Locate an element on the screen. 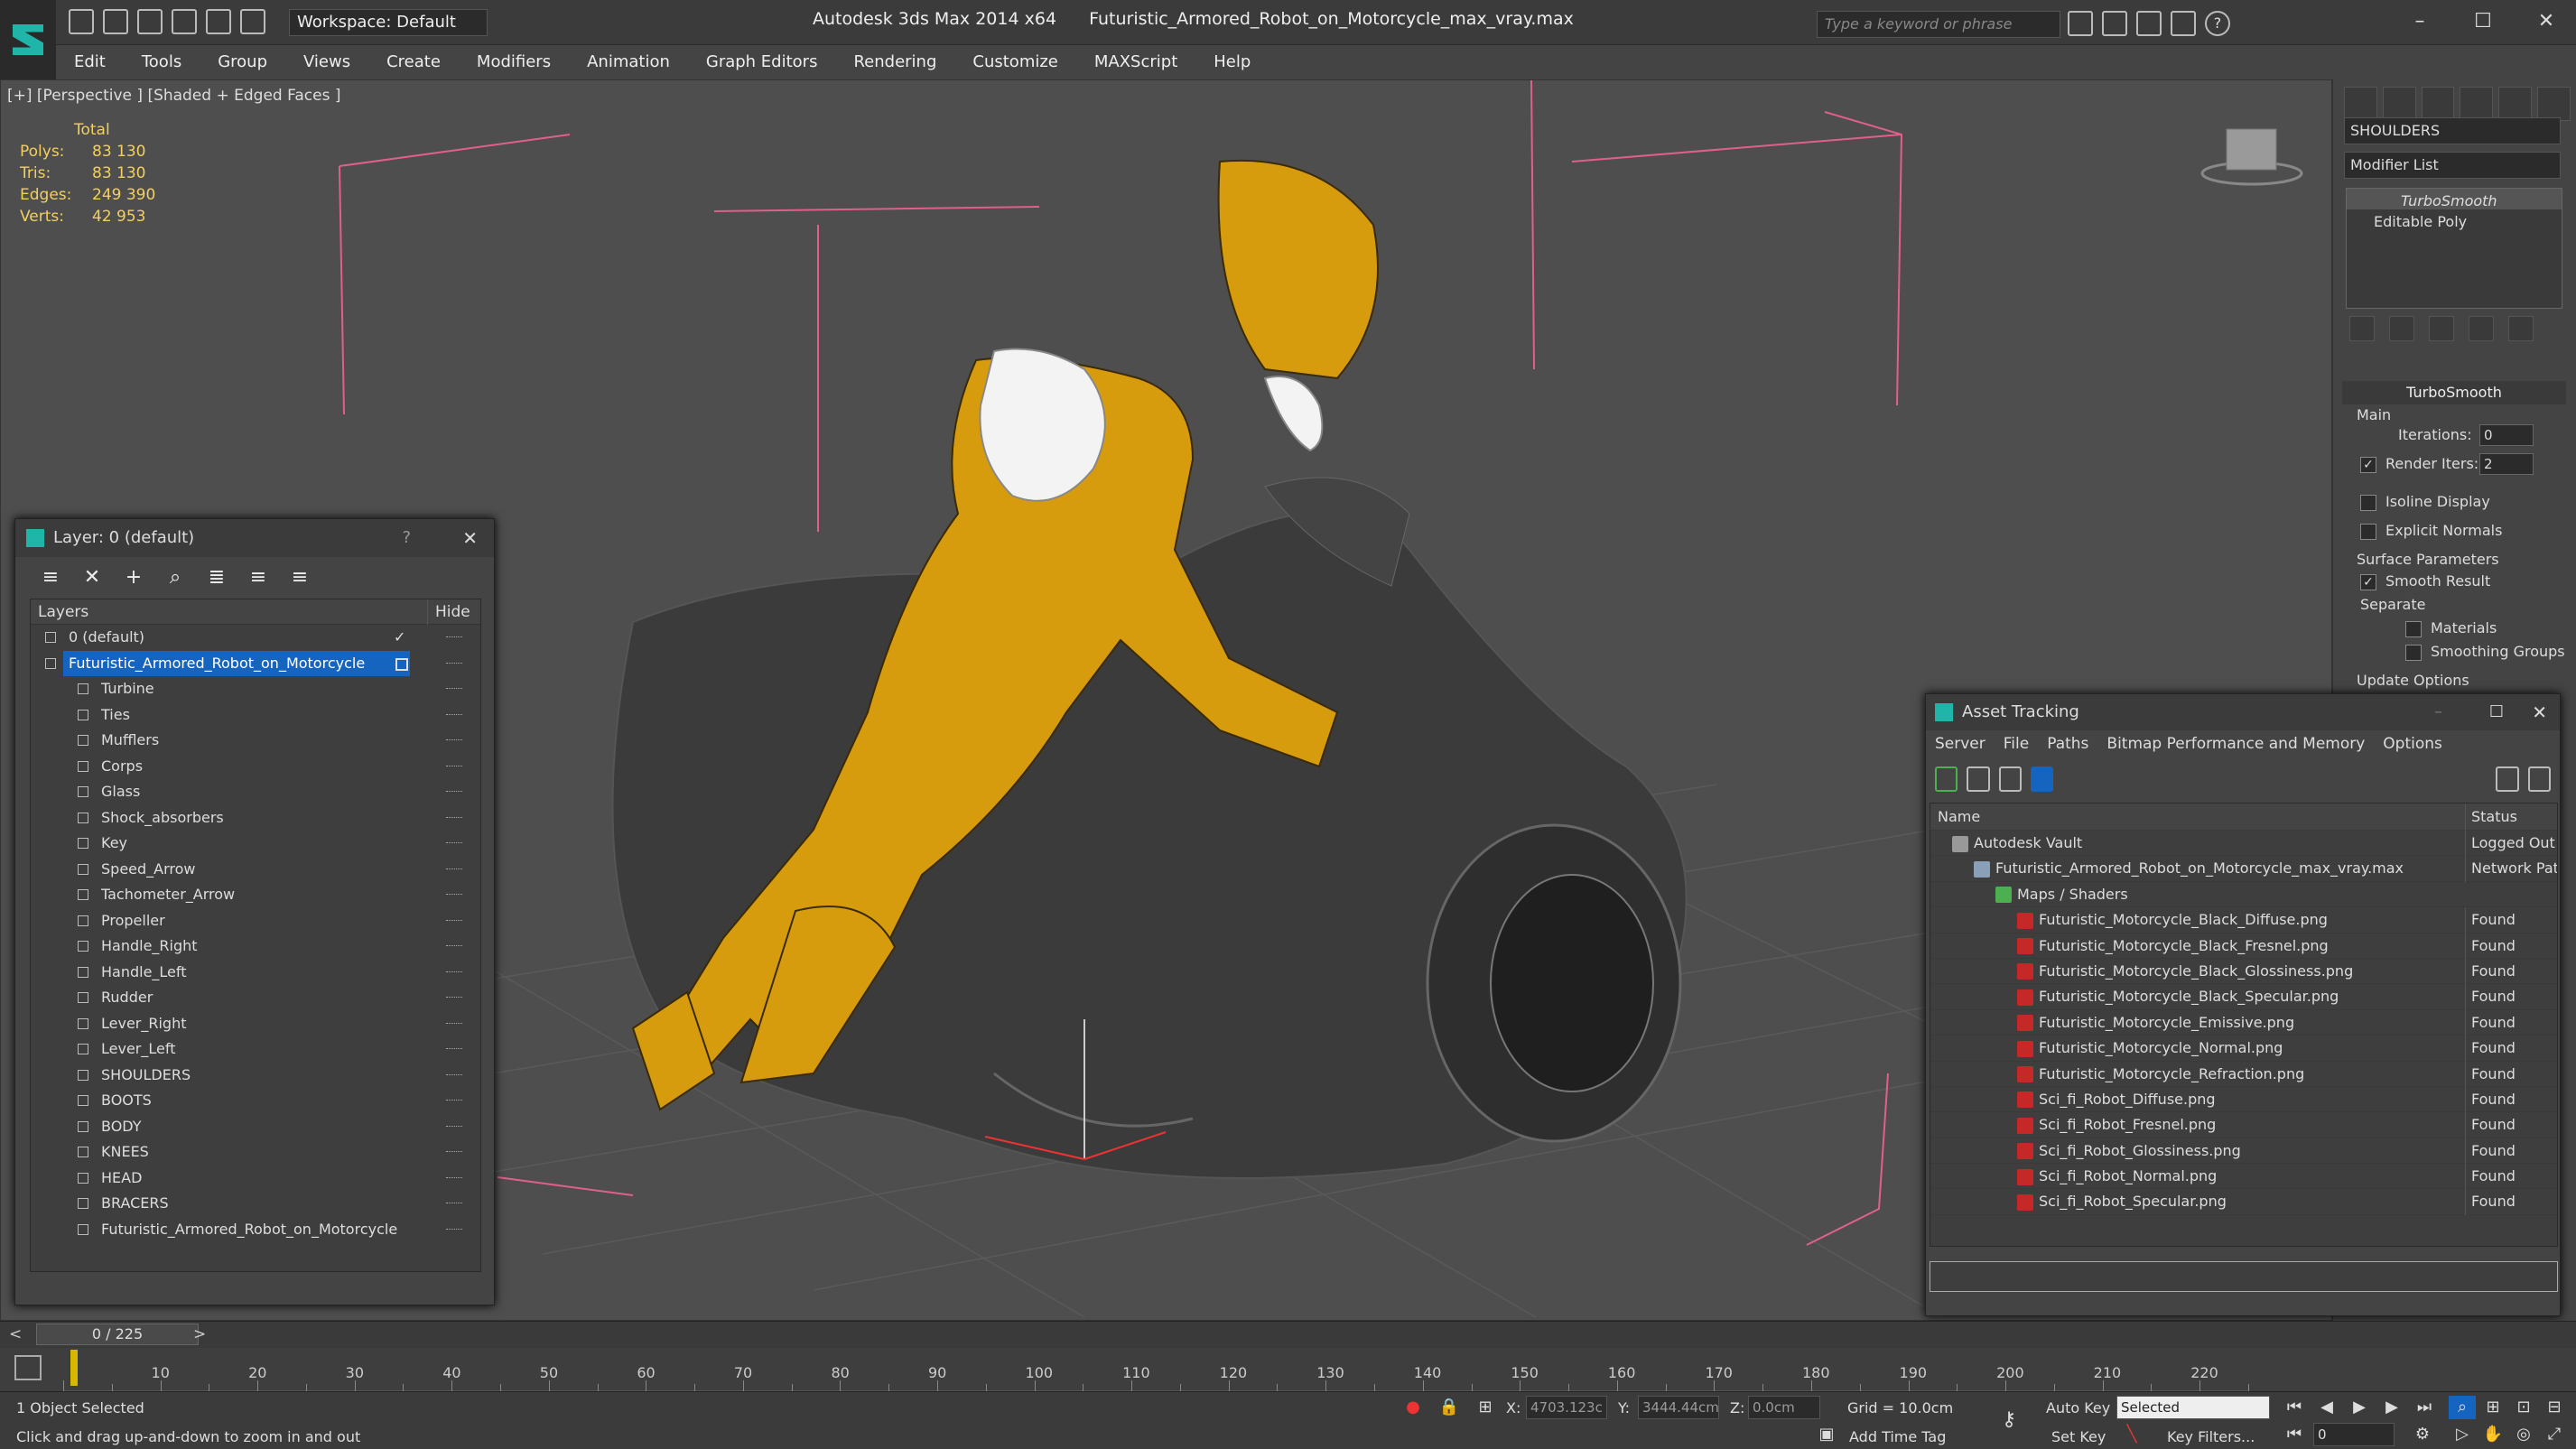 The image size is (2576, 1449). explicit-normals-checkbox is located at coordinates (2368, 531).